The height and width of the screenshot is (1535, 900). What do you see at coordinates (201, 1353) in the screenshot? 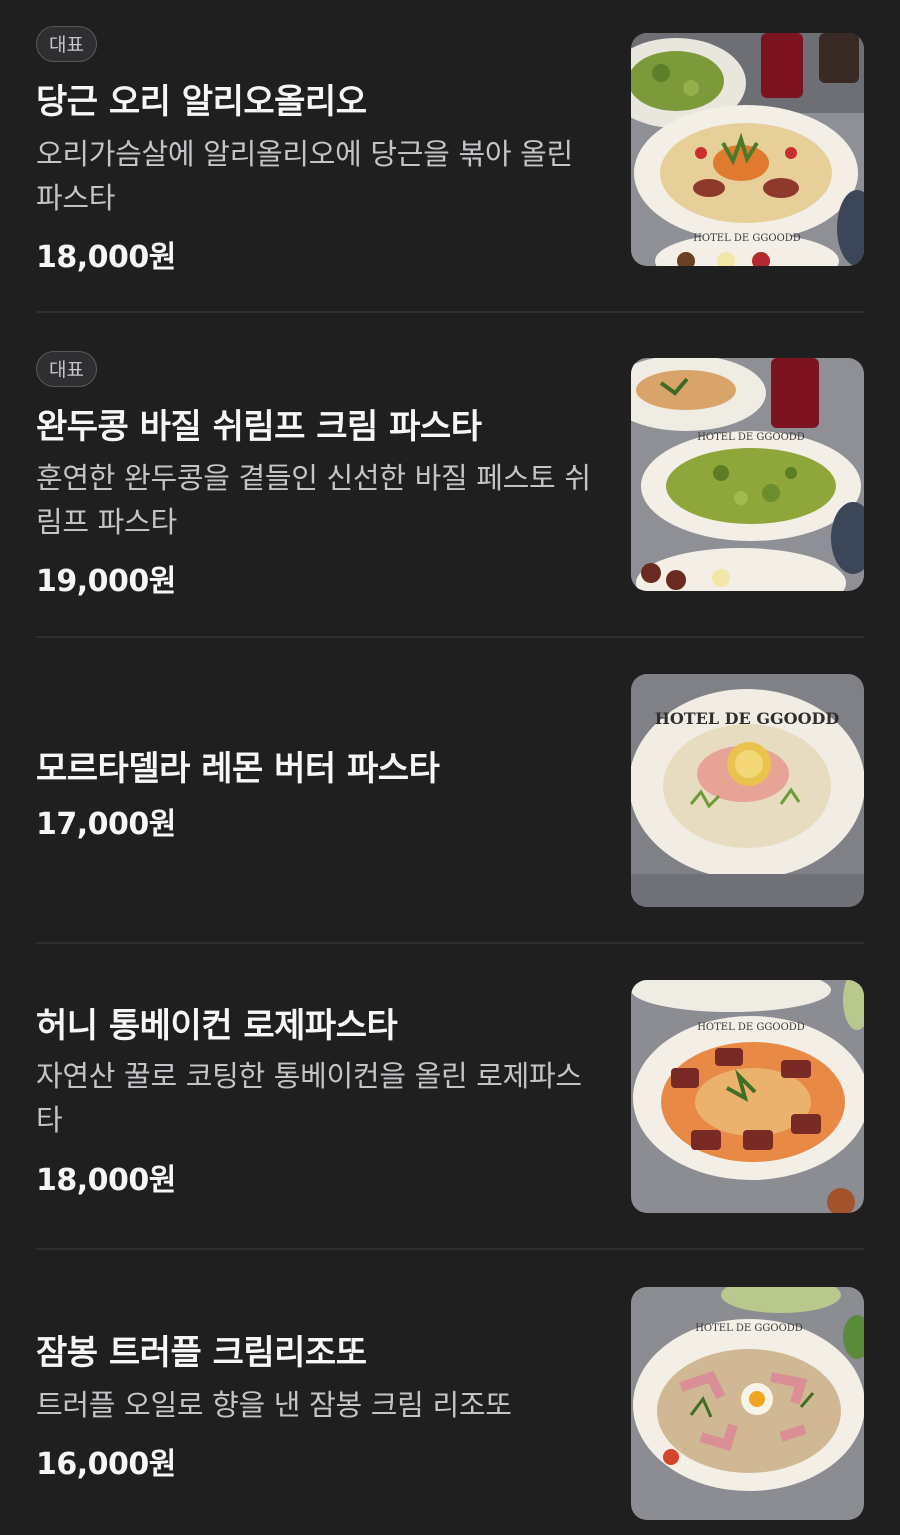
I see `menu-item-name: 잠봉 트러플 크림리조또` at bounding box center [201, 1353].